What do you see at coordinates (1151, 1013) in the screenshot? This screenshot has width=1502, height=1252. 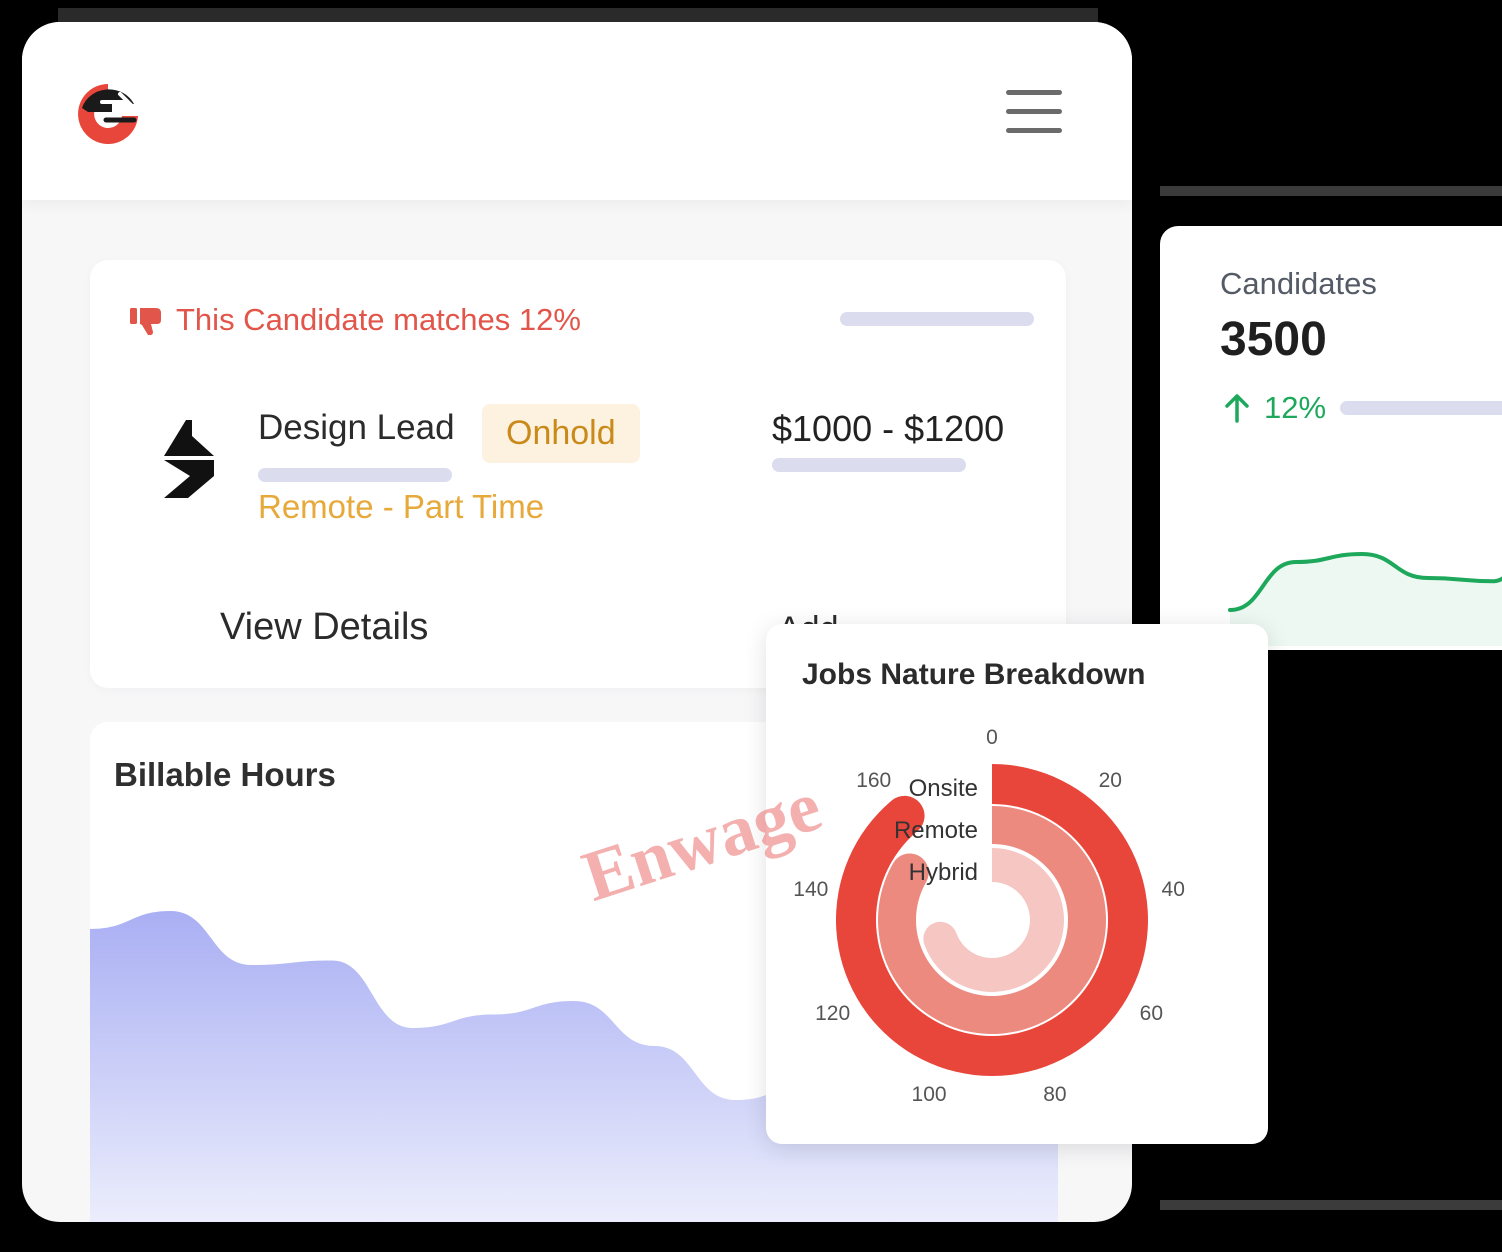 I see `jobs-tick-label: 60` at bounding box center [1151, 1013].